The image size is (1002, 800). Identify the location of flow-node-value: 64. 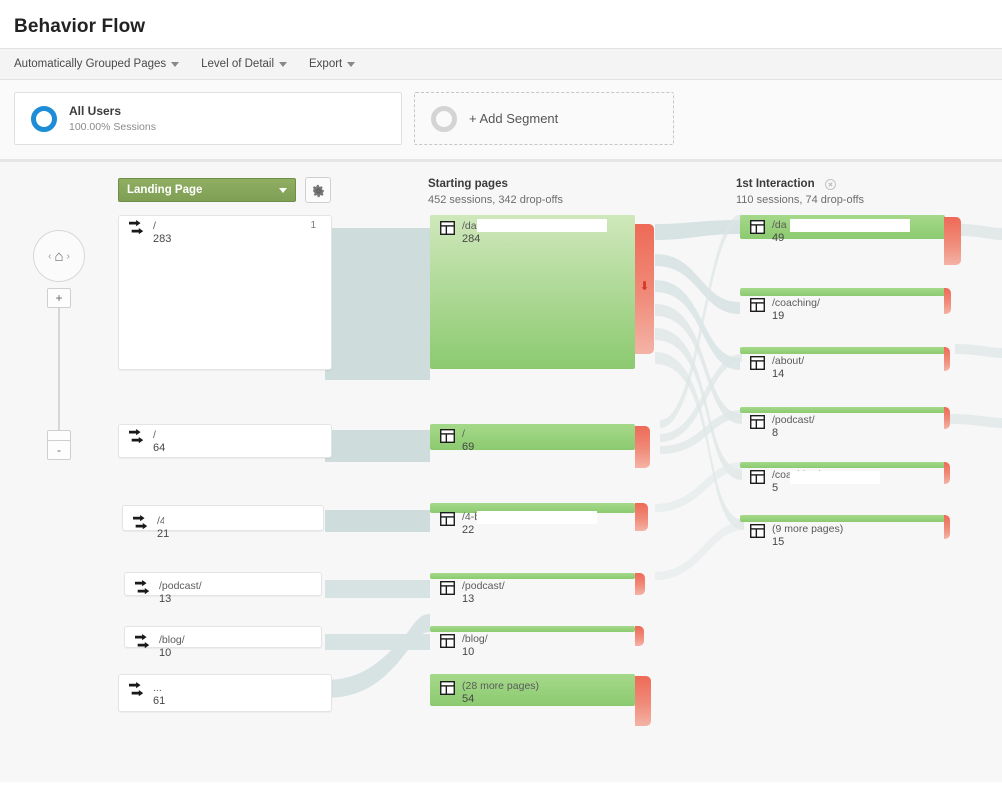
(159, 448).